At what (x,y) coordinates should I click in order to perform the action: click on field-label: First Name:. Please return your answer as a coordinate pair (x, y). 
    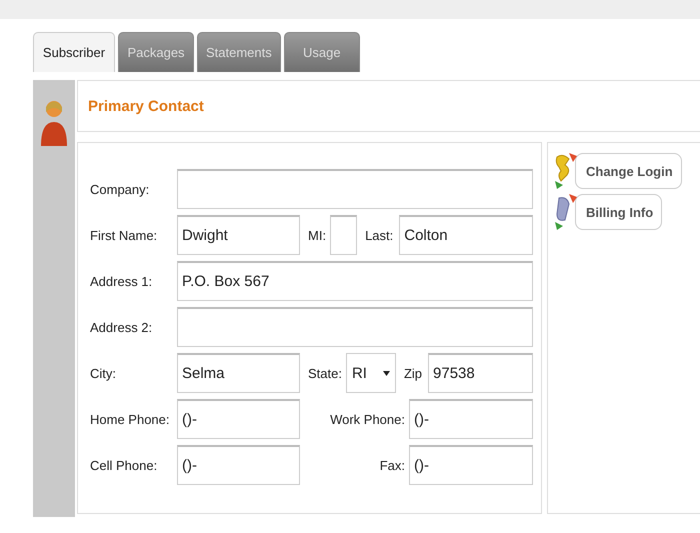
    Looking at the image, I should click on (124, 235).